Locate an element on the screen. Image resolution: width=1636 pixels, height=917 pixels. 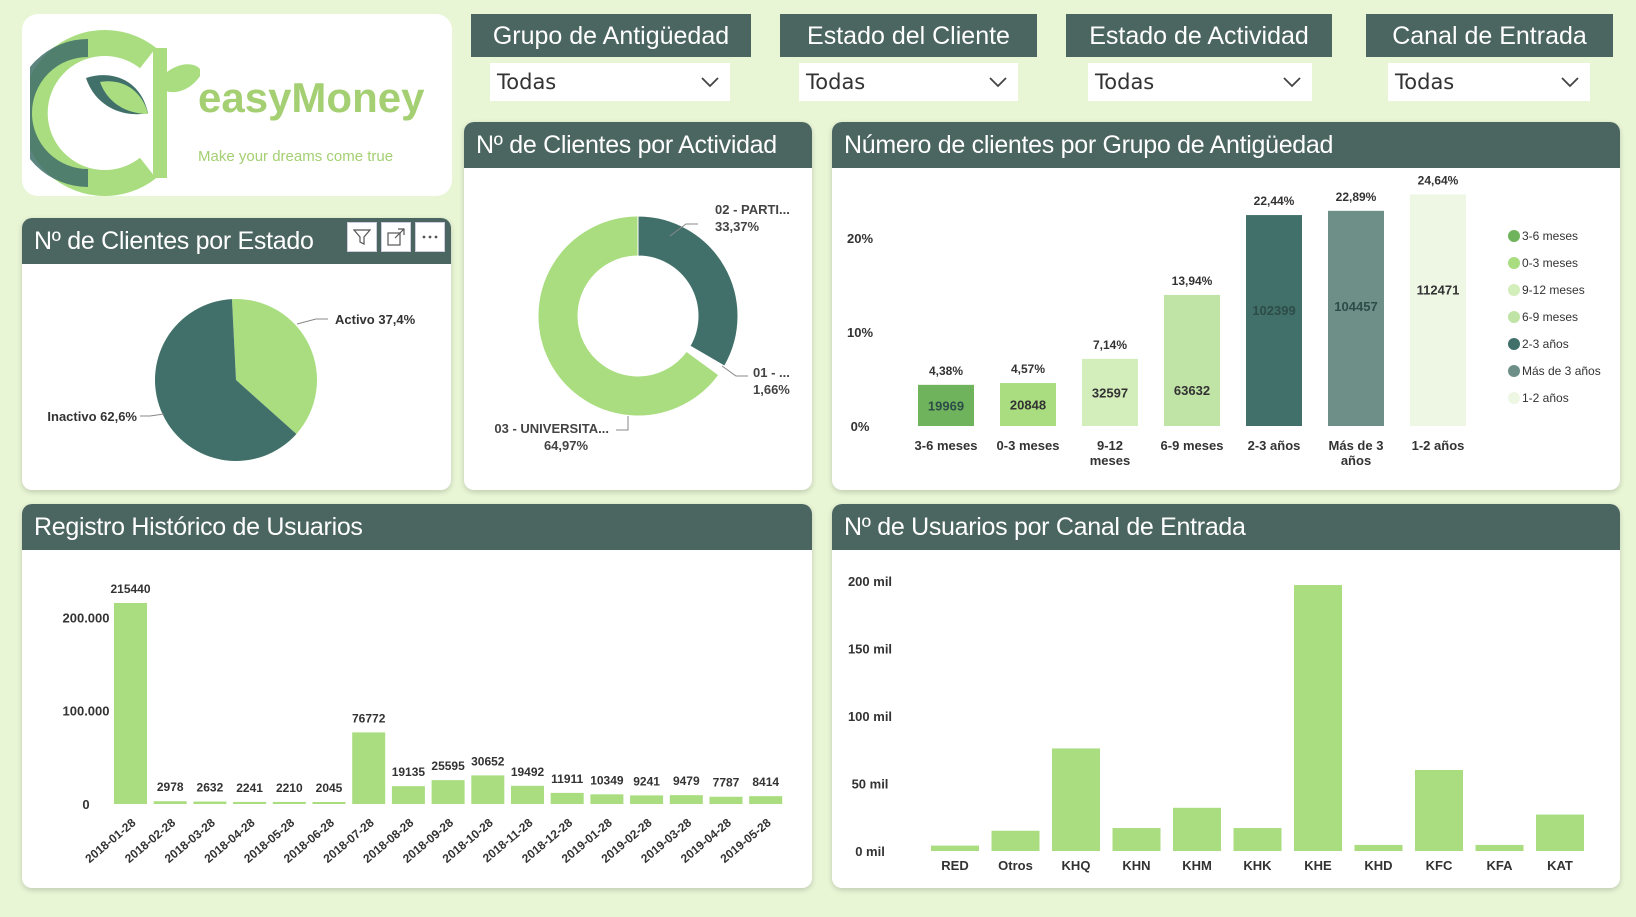
filter-icon is located at coordinates (362, 237).